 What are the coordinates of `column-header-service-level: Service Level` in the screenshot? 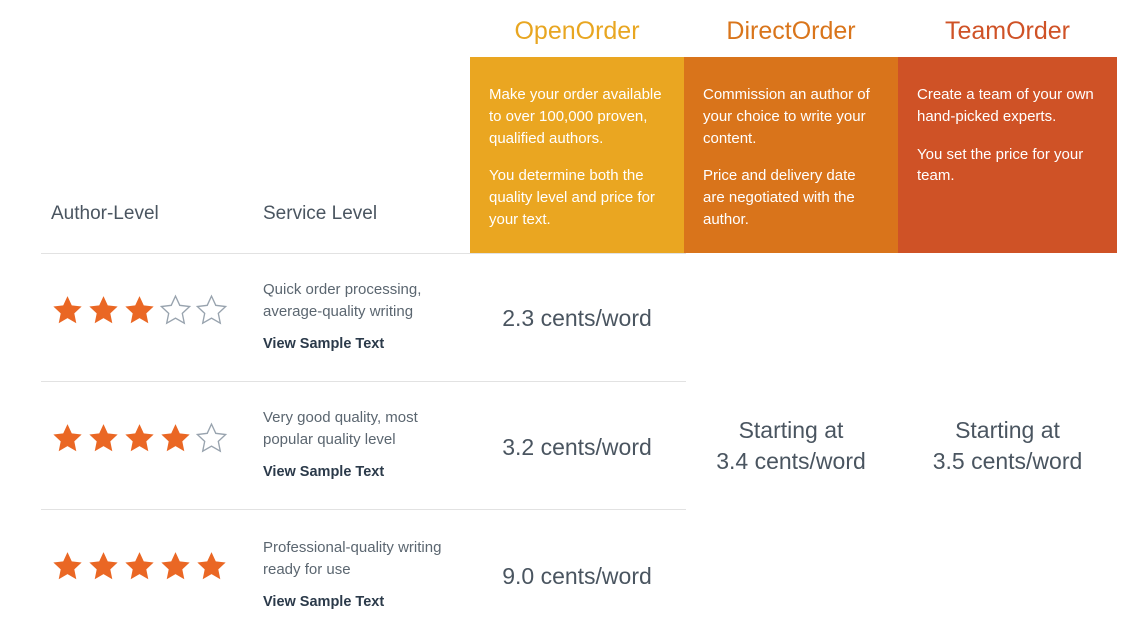 It's located at (320, 213).